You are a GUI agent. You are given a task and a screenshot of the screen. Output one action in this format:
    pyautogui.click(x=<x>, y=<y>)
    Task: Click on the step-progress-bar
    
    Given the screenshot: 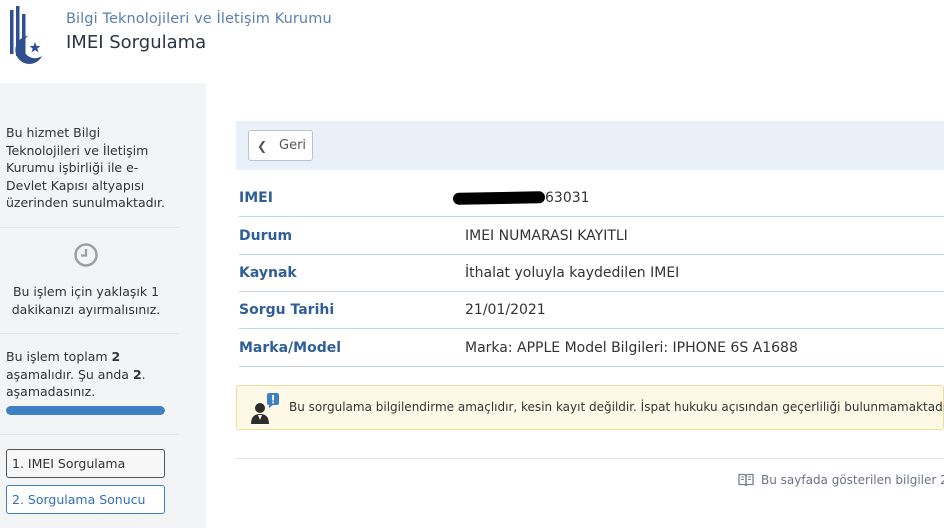 What is the action you would take?
    pyautogui.click(x=85, y=410)
    